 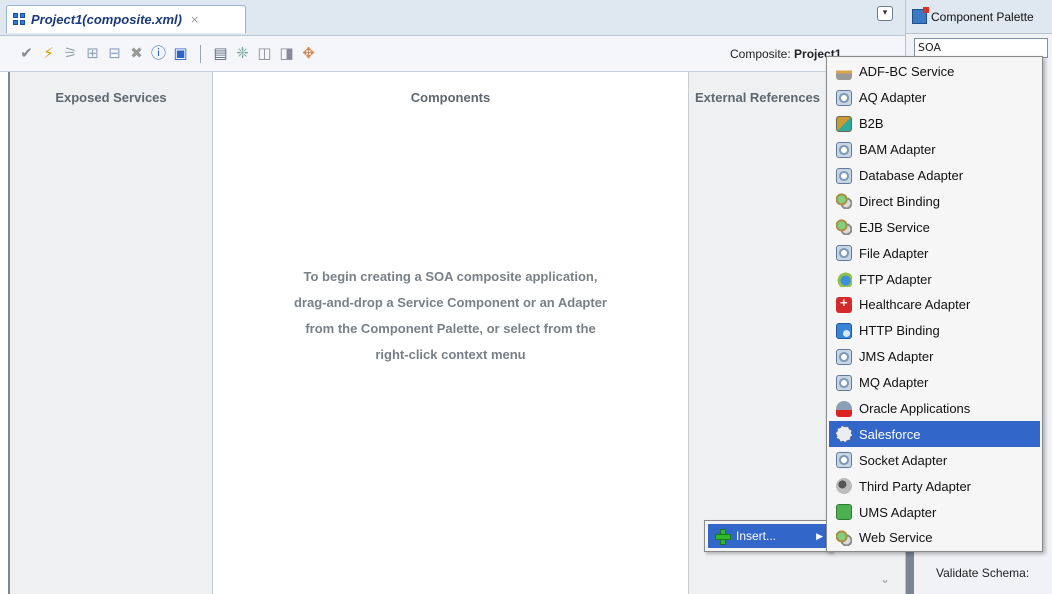 I want to click on menu-item-http-binding: HTTP Binding, so click(x=934, y=331).